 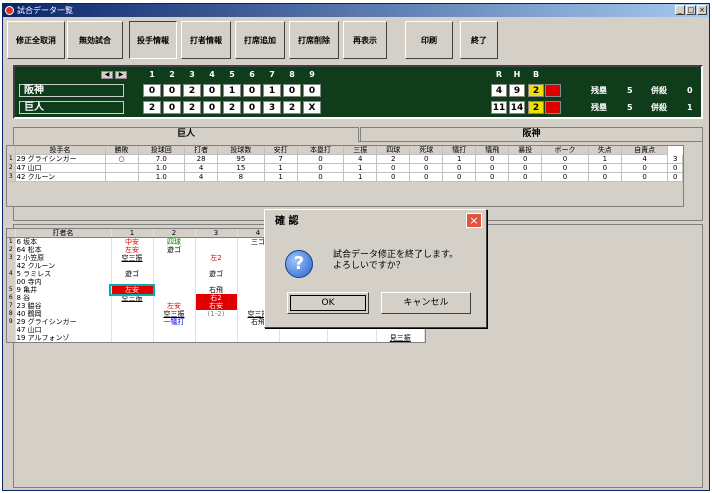 What do you see at coordinates (152, 74) in the screenshot?
I see `inning-header: 1` at bounding box center [152, 74].